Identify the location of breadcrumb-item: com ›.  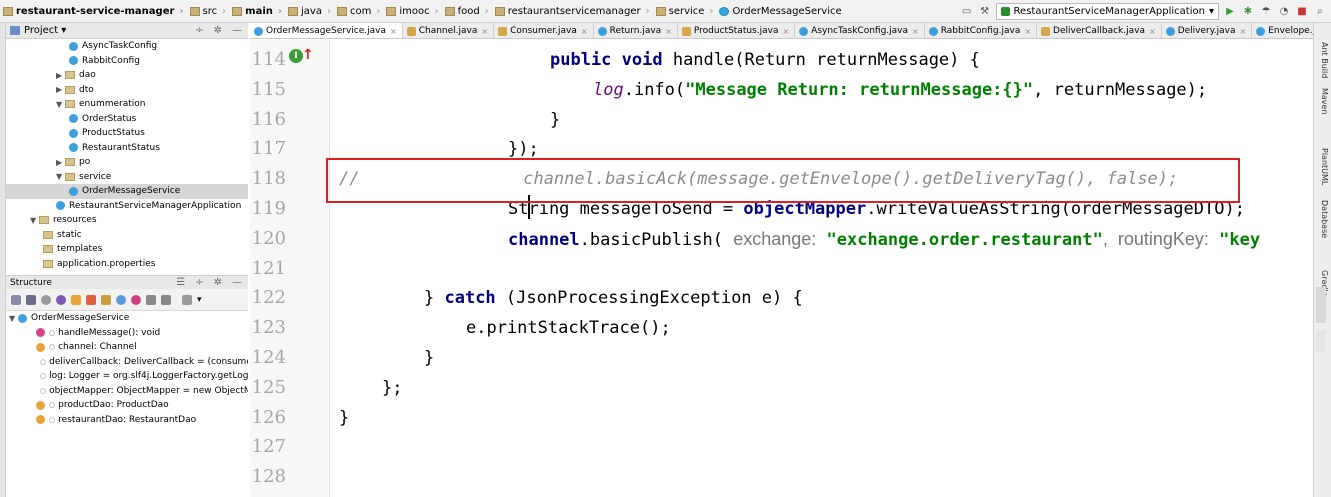
(361, 11).